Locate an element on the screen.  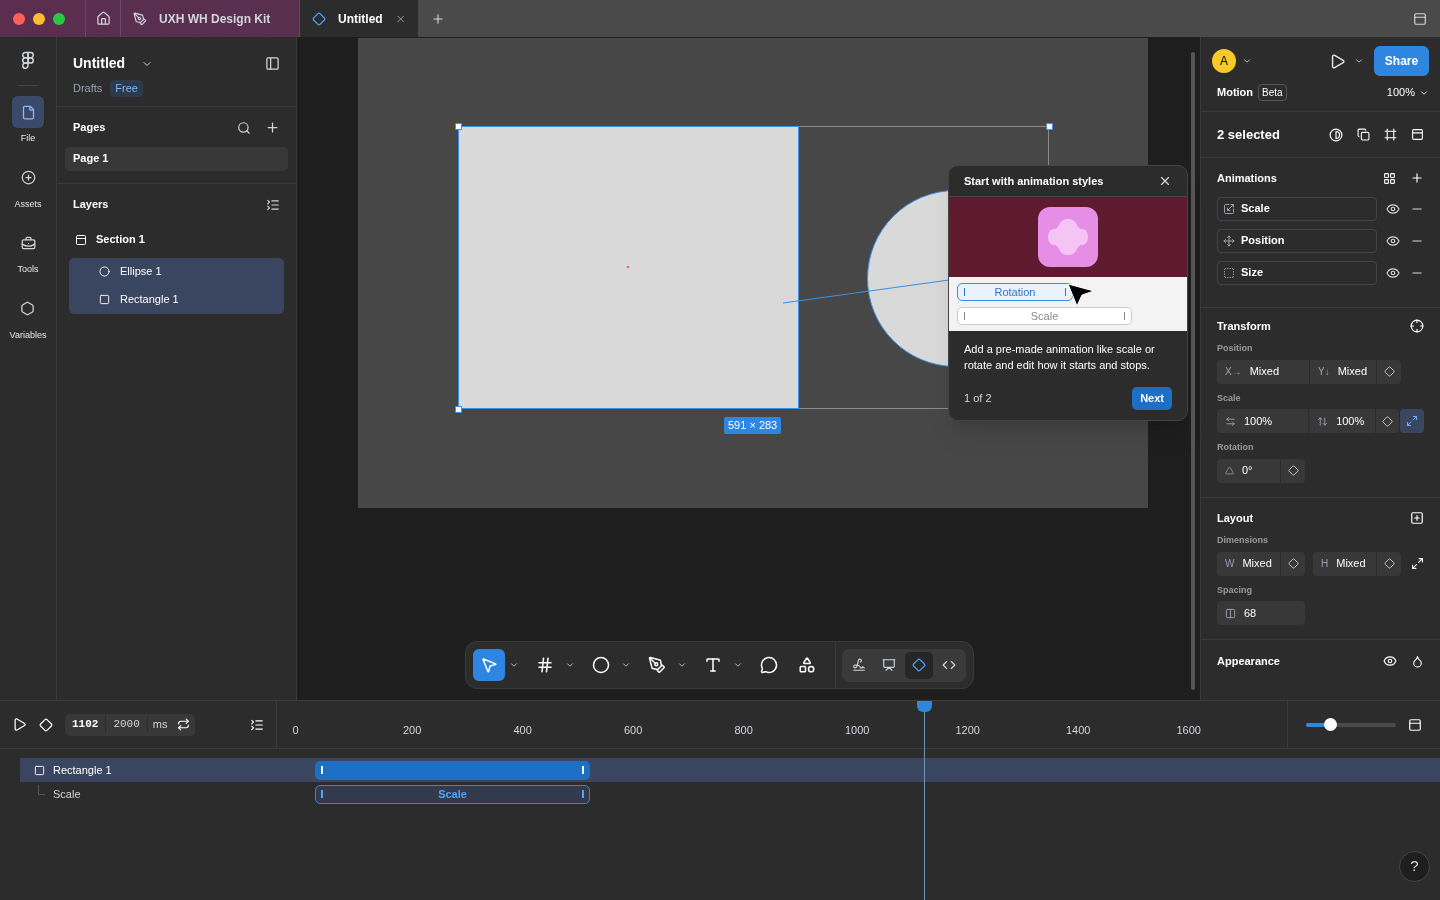
current-time-field: 1102 is located at coordinates (85, 724).